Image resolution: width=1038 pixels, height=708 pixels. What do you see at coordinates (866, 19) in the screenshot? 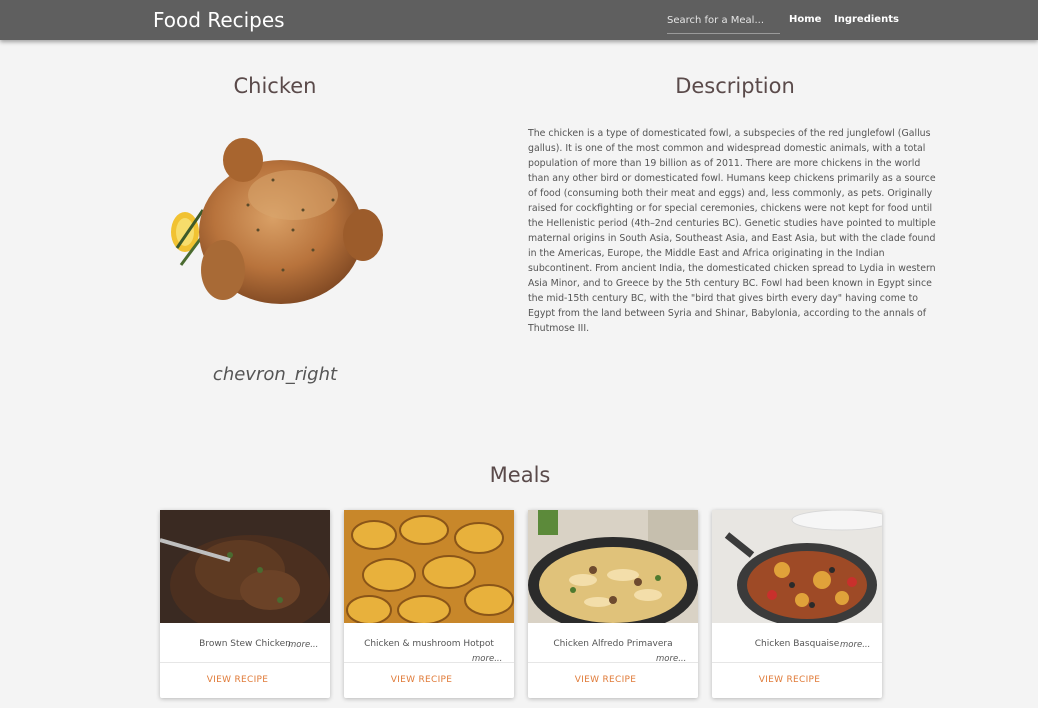
I see `nav-ingredients-link: Ingredients` at bounding box center [866, 19].